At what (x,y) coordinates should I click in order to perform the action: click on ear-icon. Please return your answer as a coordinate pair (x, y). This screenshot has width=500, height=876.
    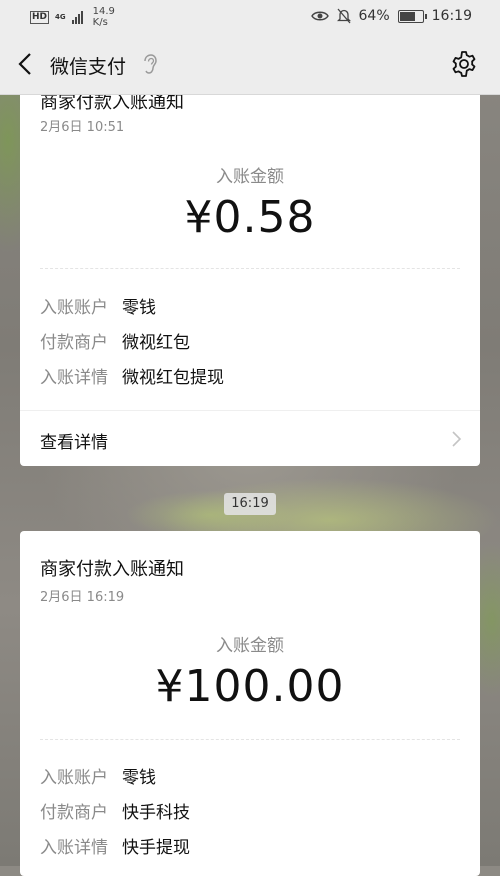
    Looking at the image, I should click on (150, 64).